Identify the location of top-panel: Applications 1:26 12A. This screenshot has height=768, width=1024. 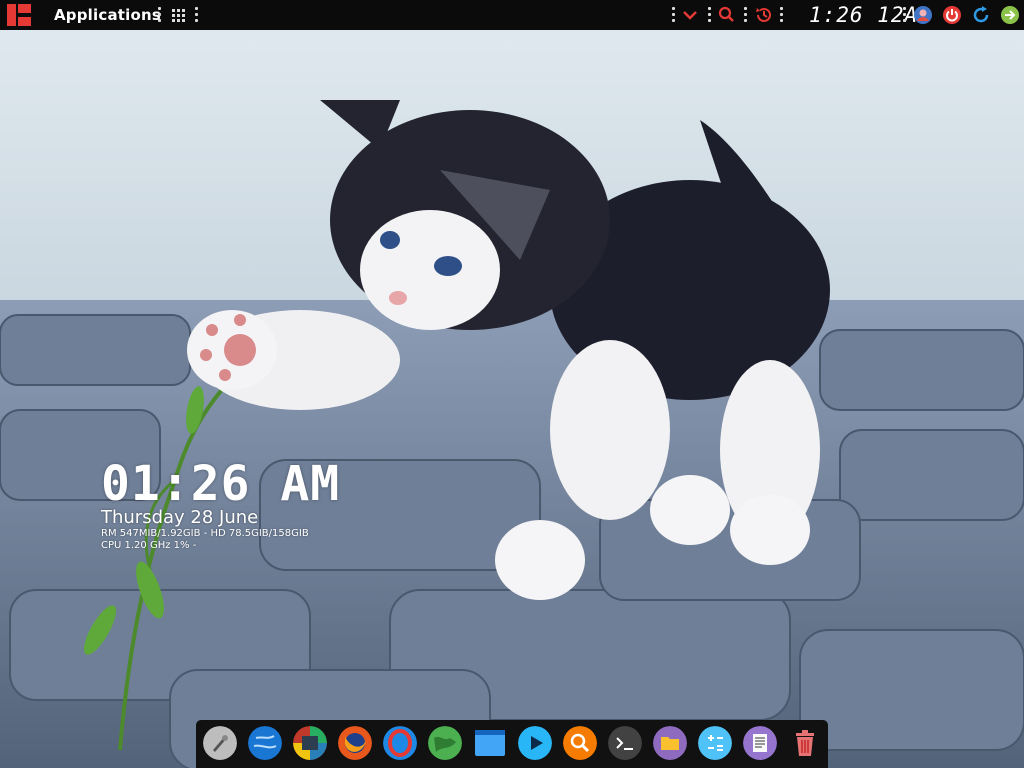
(512, 15).